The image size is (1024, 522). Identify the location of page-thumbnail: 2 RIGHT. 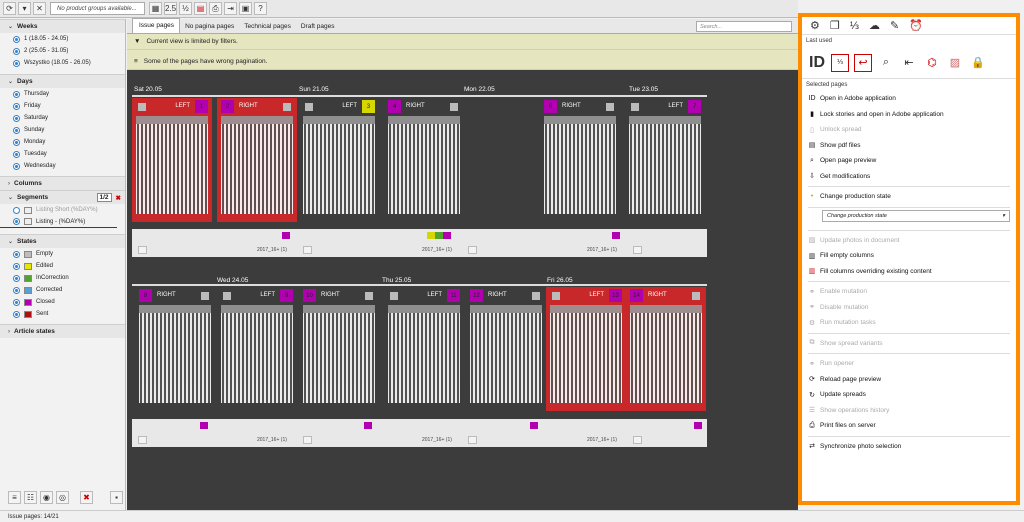
(257, 160).